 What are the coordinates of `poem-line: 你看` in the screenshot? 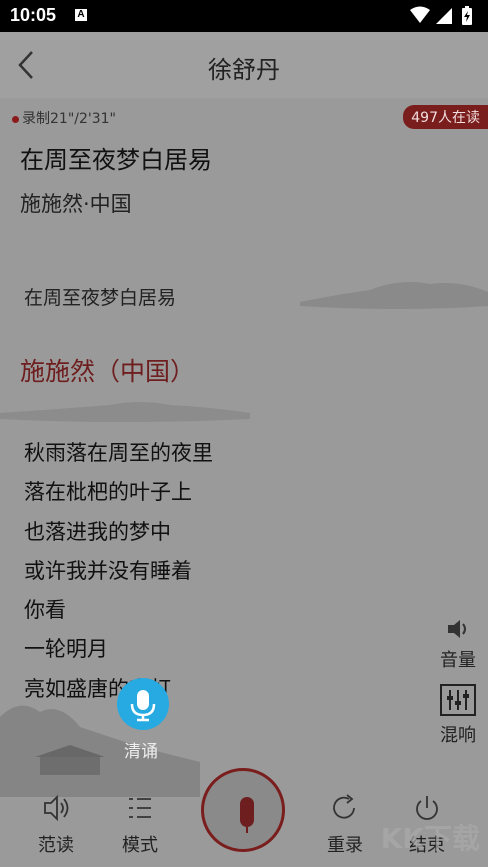 It's located at (45, 610).